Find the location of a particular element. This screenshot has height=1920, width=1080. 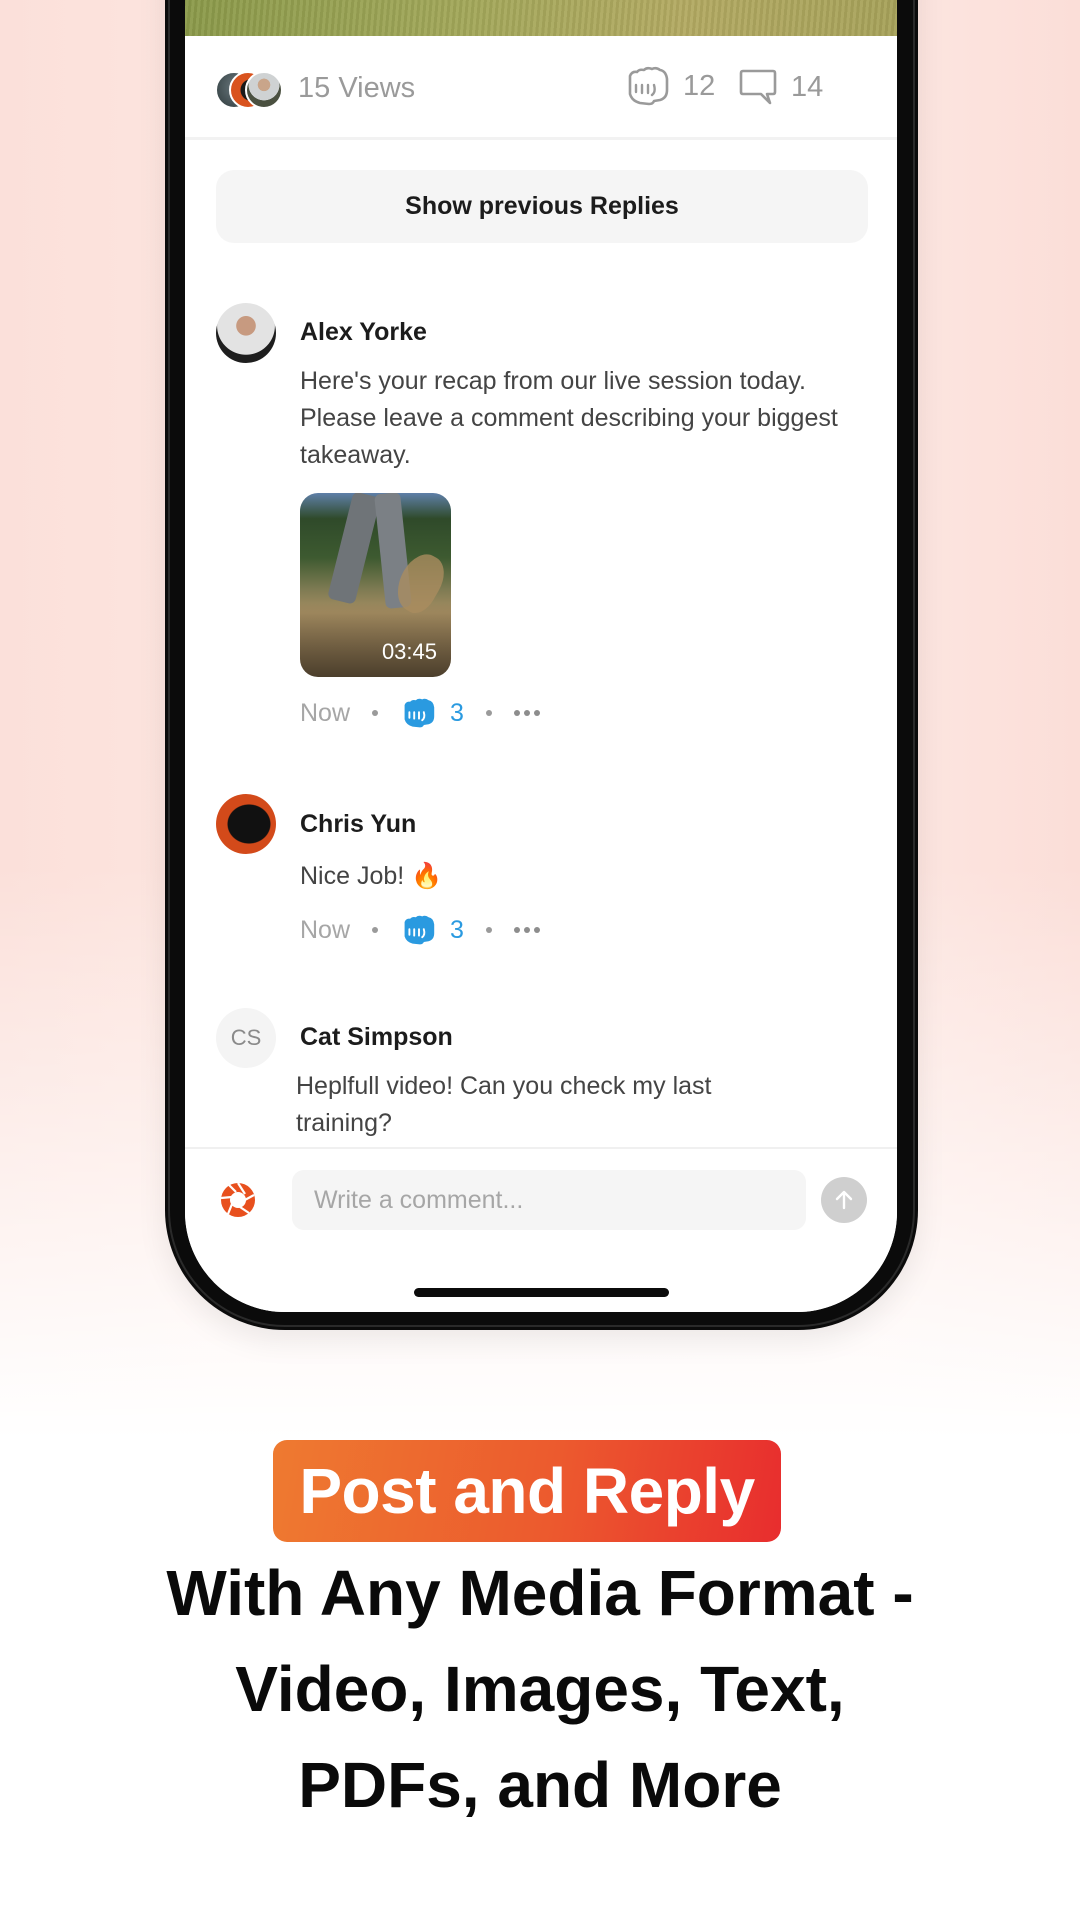

avatar-initials: CS is located at coordinates (246, 1037).